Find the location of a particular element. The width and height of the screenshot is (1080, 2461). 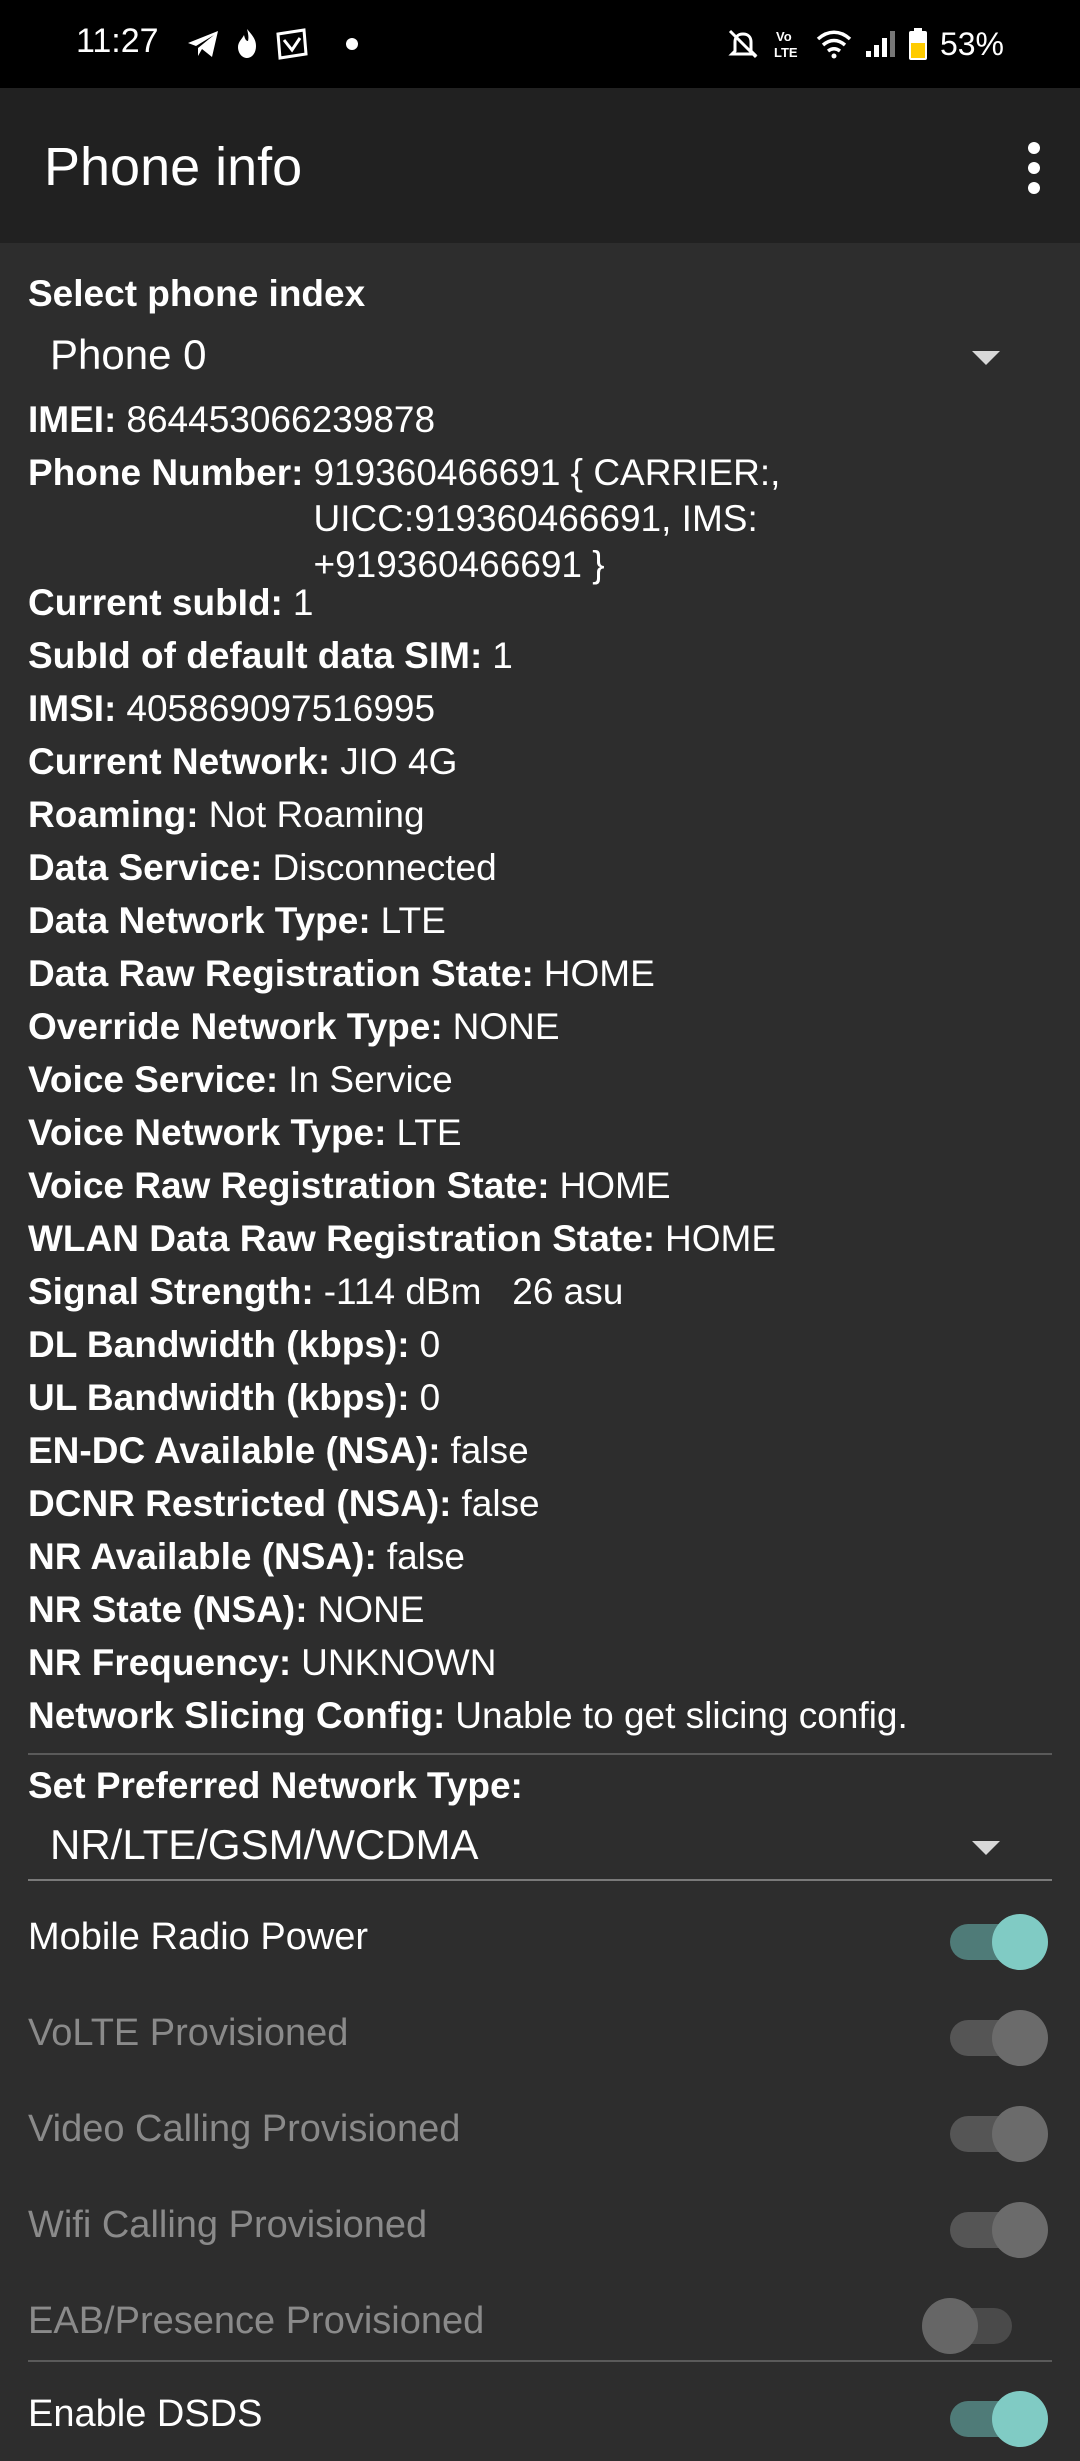

info-row-voice-network-type: Voice Network Type: LTE is located at coordinates (245, 1132).